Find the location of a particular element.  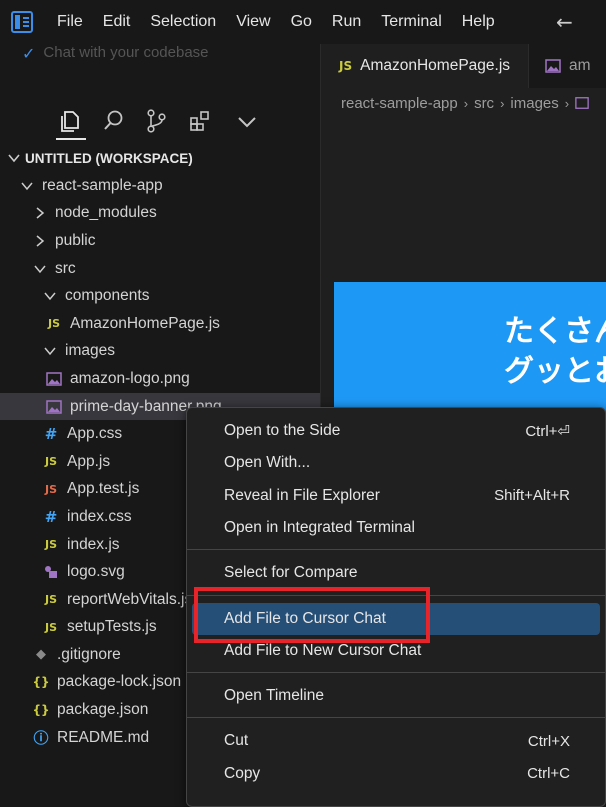

tree-item-label: index.js is located at coordinates (93, 544).